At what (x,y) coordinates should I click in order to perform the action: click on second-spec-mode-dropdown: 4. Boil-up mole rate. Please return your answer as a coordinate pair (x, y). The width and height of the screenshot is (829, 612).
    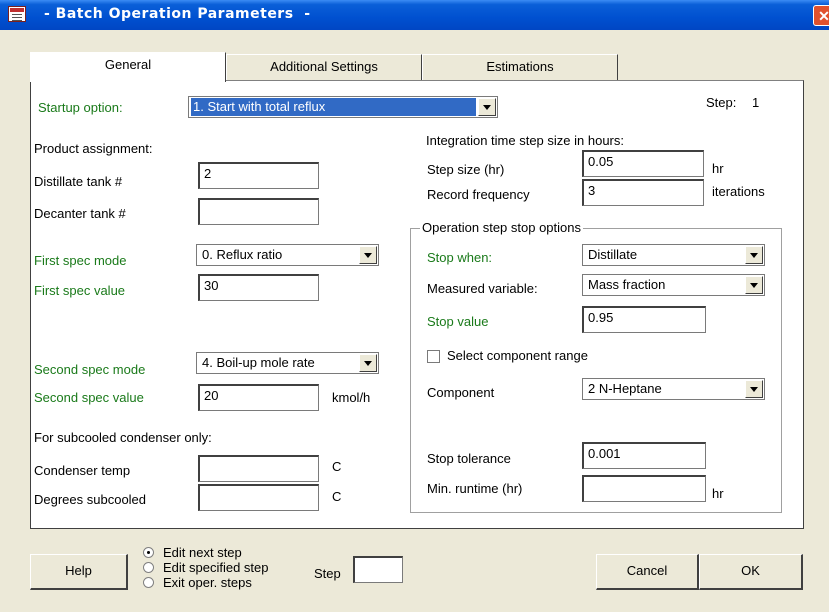
    Looking at the image, I should click on (287, 363).